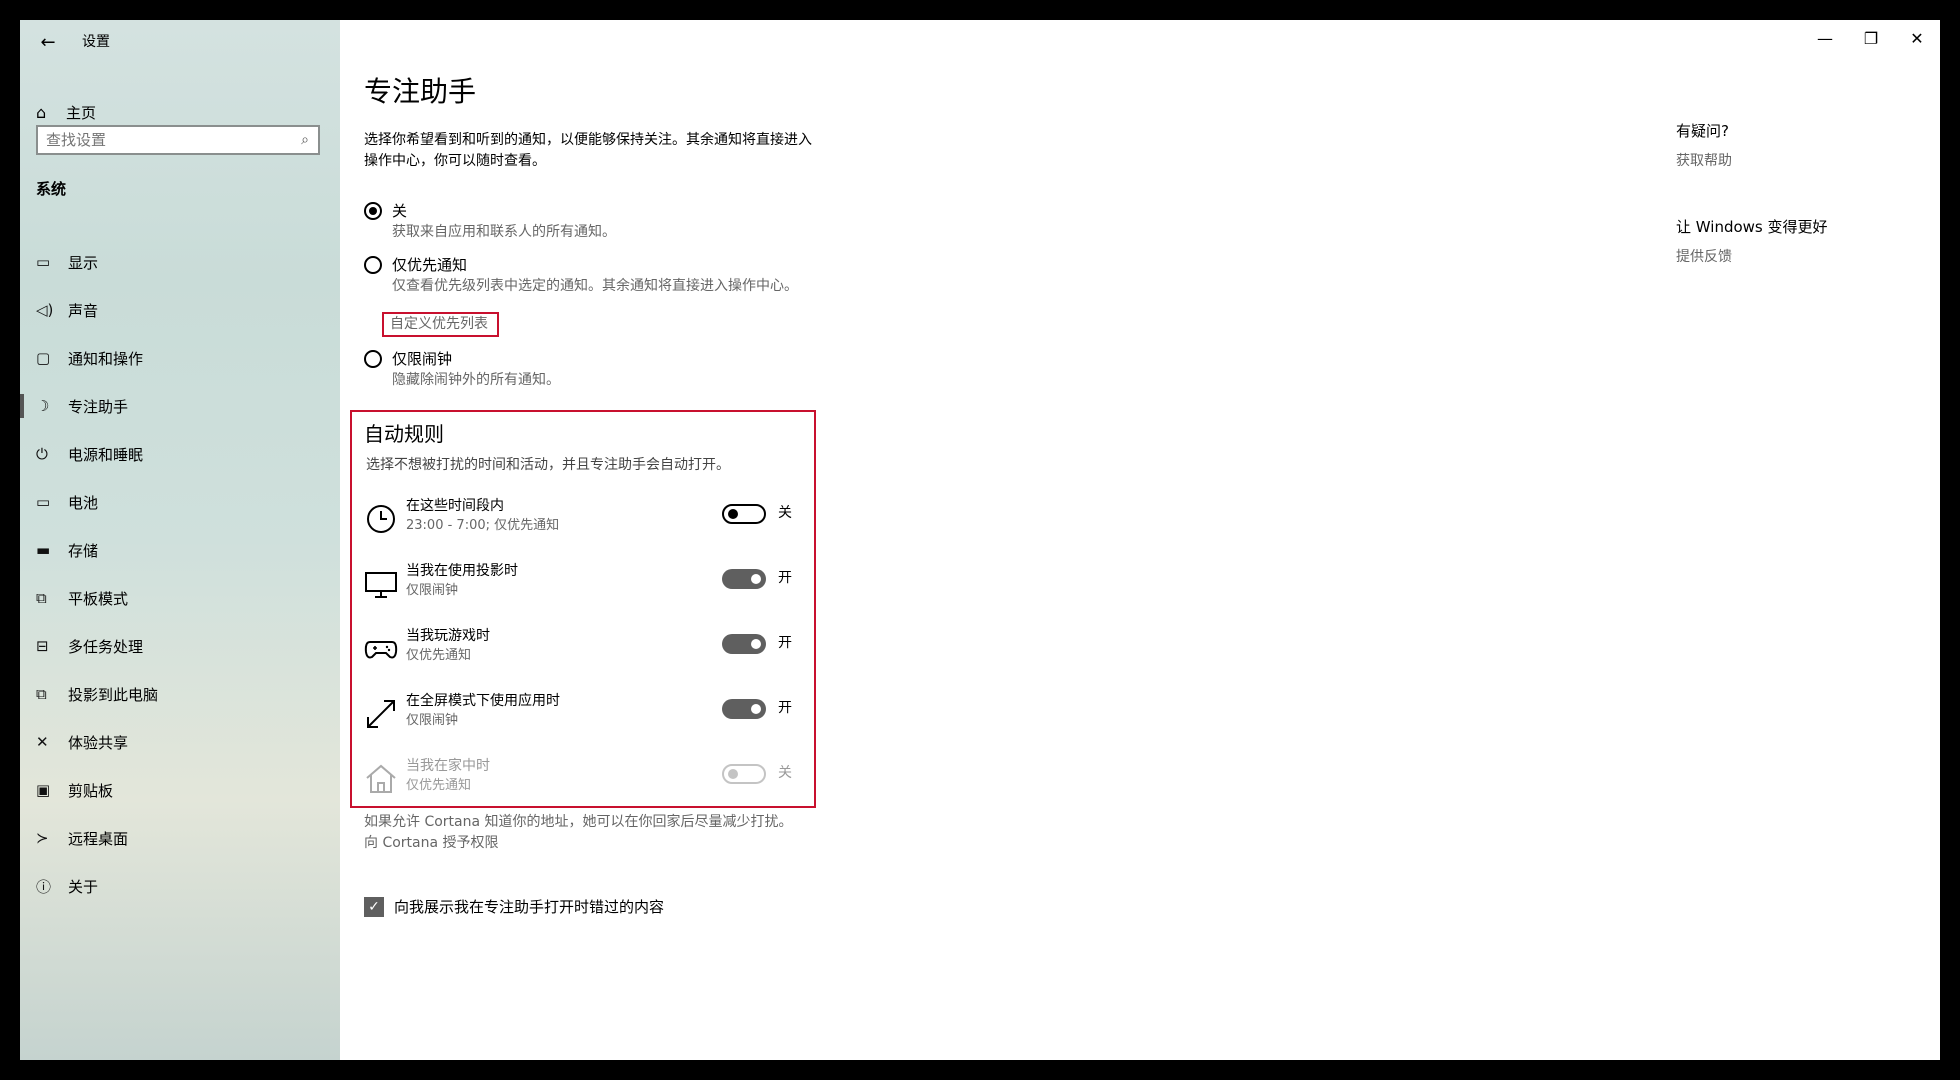  What do you see at coordinates (43, 790) in the screenshot?
I see `clipboard-icon: ▣` at bounding box center [43, 790].